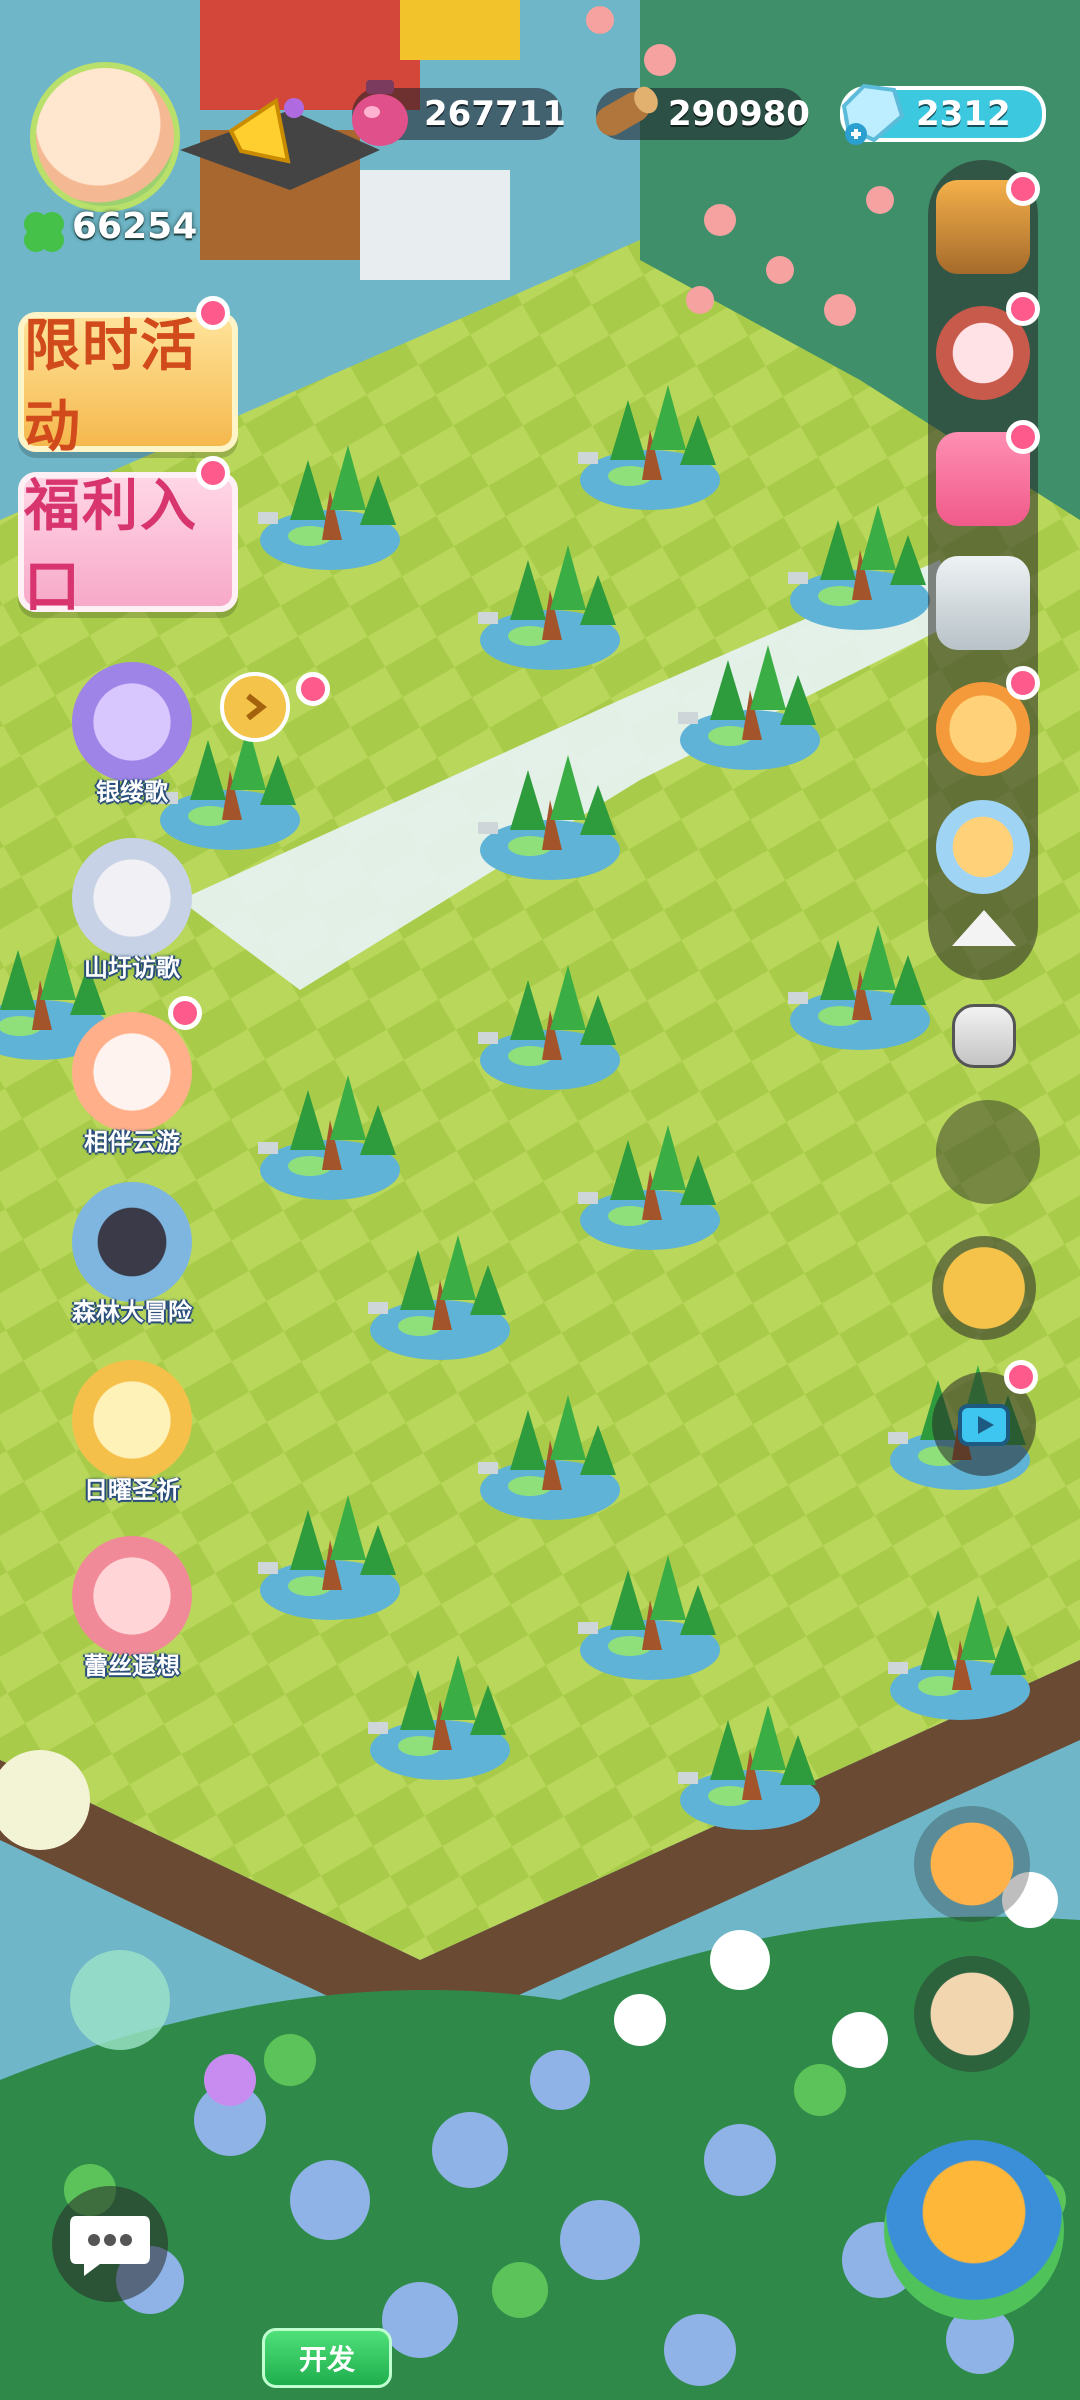 The height and width of the screenshot is (2400, 1080). Describe the element at coordinates (128, 386) in the screenshot. I see `limited-event-button: 限时活动` at that location.